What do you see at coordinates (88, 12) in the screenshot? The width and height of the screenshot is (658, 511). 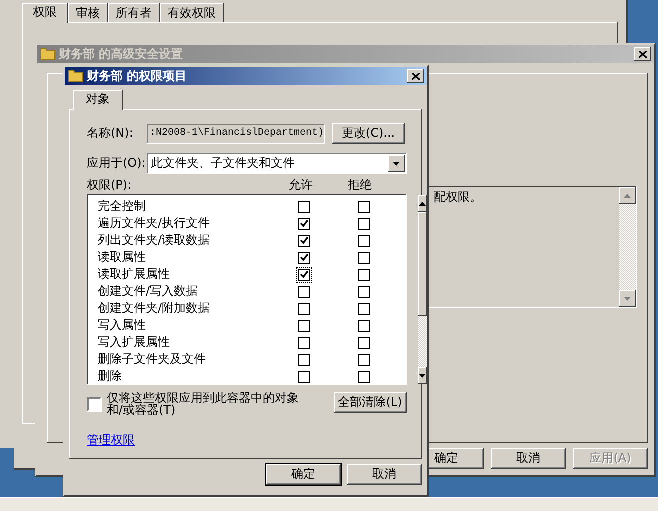 I see `tab: 审核` at bounding box center [88, 12].